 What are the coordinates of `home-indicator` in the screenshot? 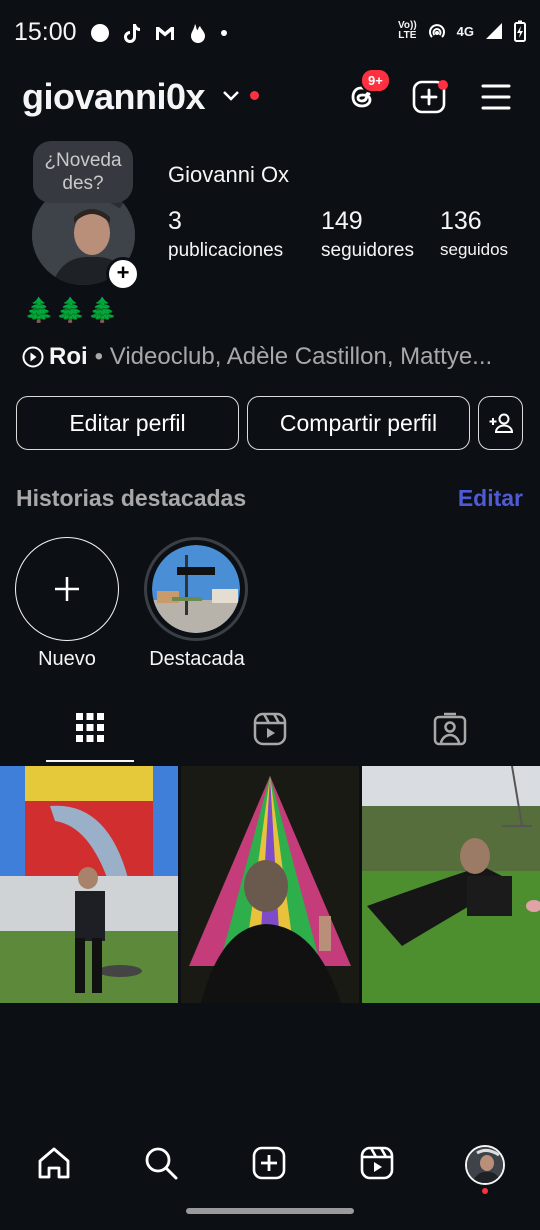 It's located at (270, 1211).